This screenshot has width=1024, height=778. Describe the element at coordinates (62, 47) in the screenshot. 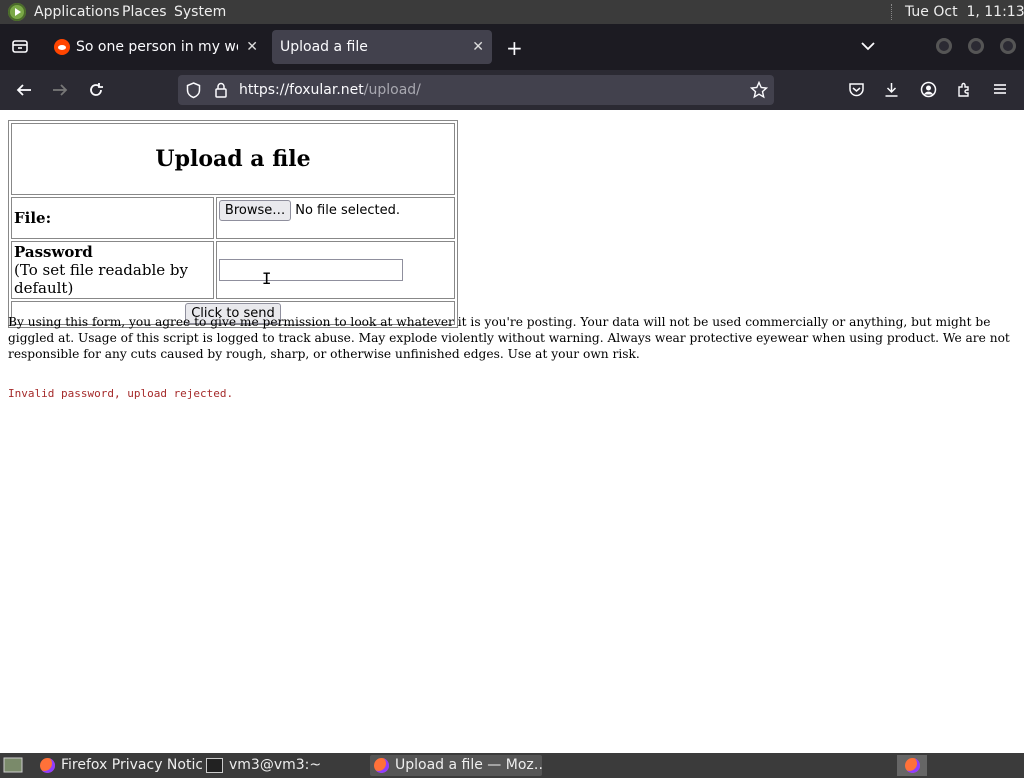

I see `reddit-icon` at that location.